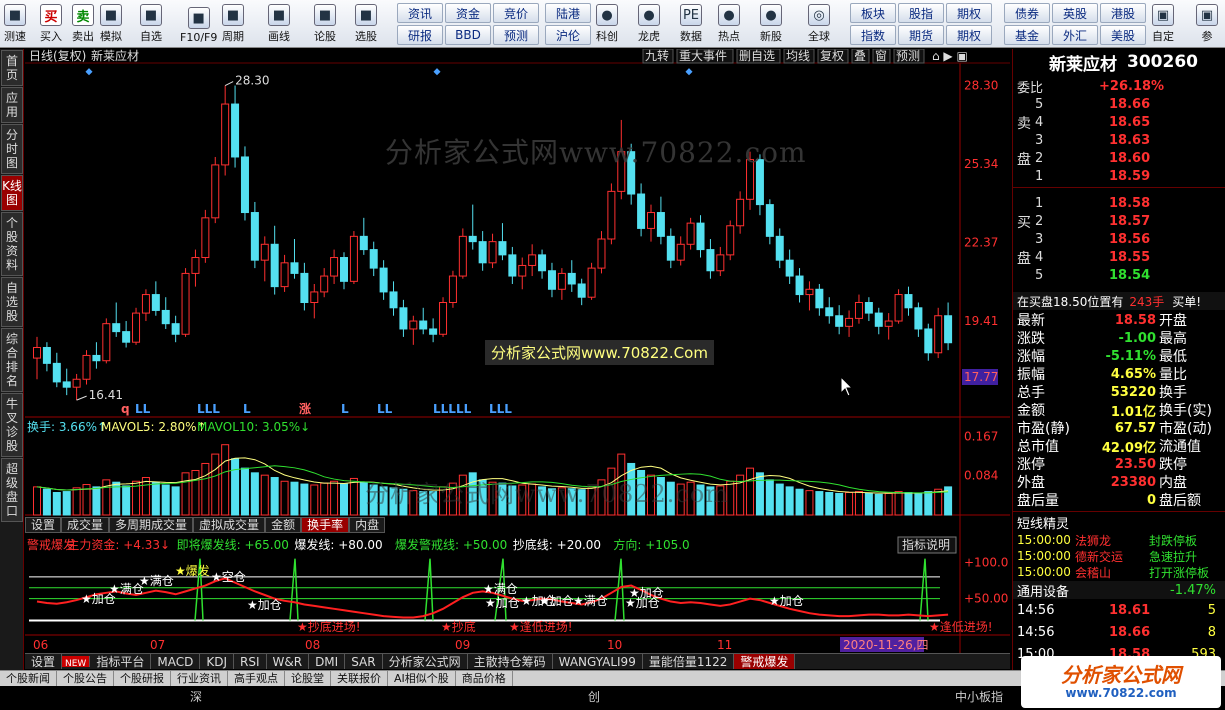  I want to click on vol-tab-0: 设置, so click(43, 525).